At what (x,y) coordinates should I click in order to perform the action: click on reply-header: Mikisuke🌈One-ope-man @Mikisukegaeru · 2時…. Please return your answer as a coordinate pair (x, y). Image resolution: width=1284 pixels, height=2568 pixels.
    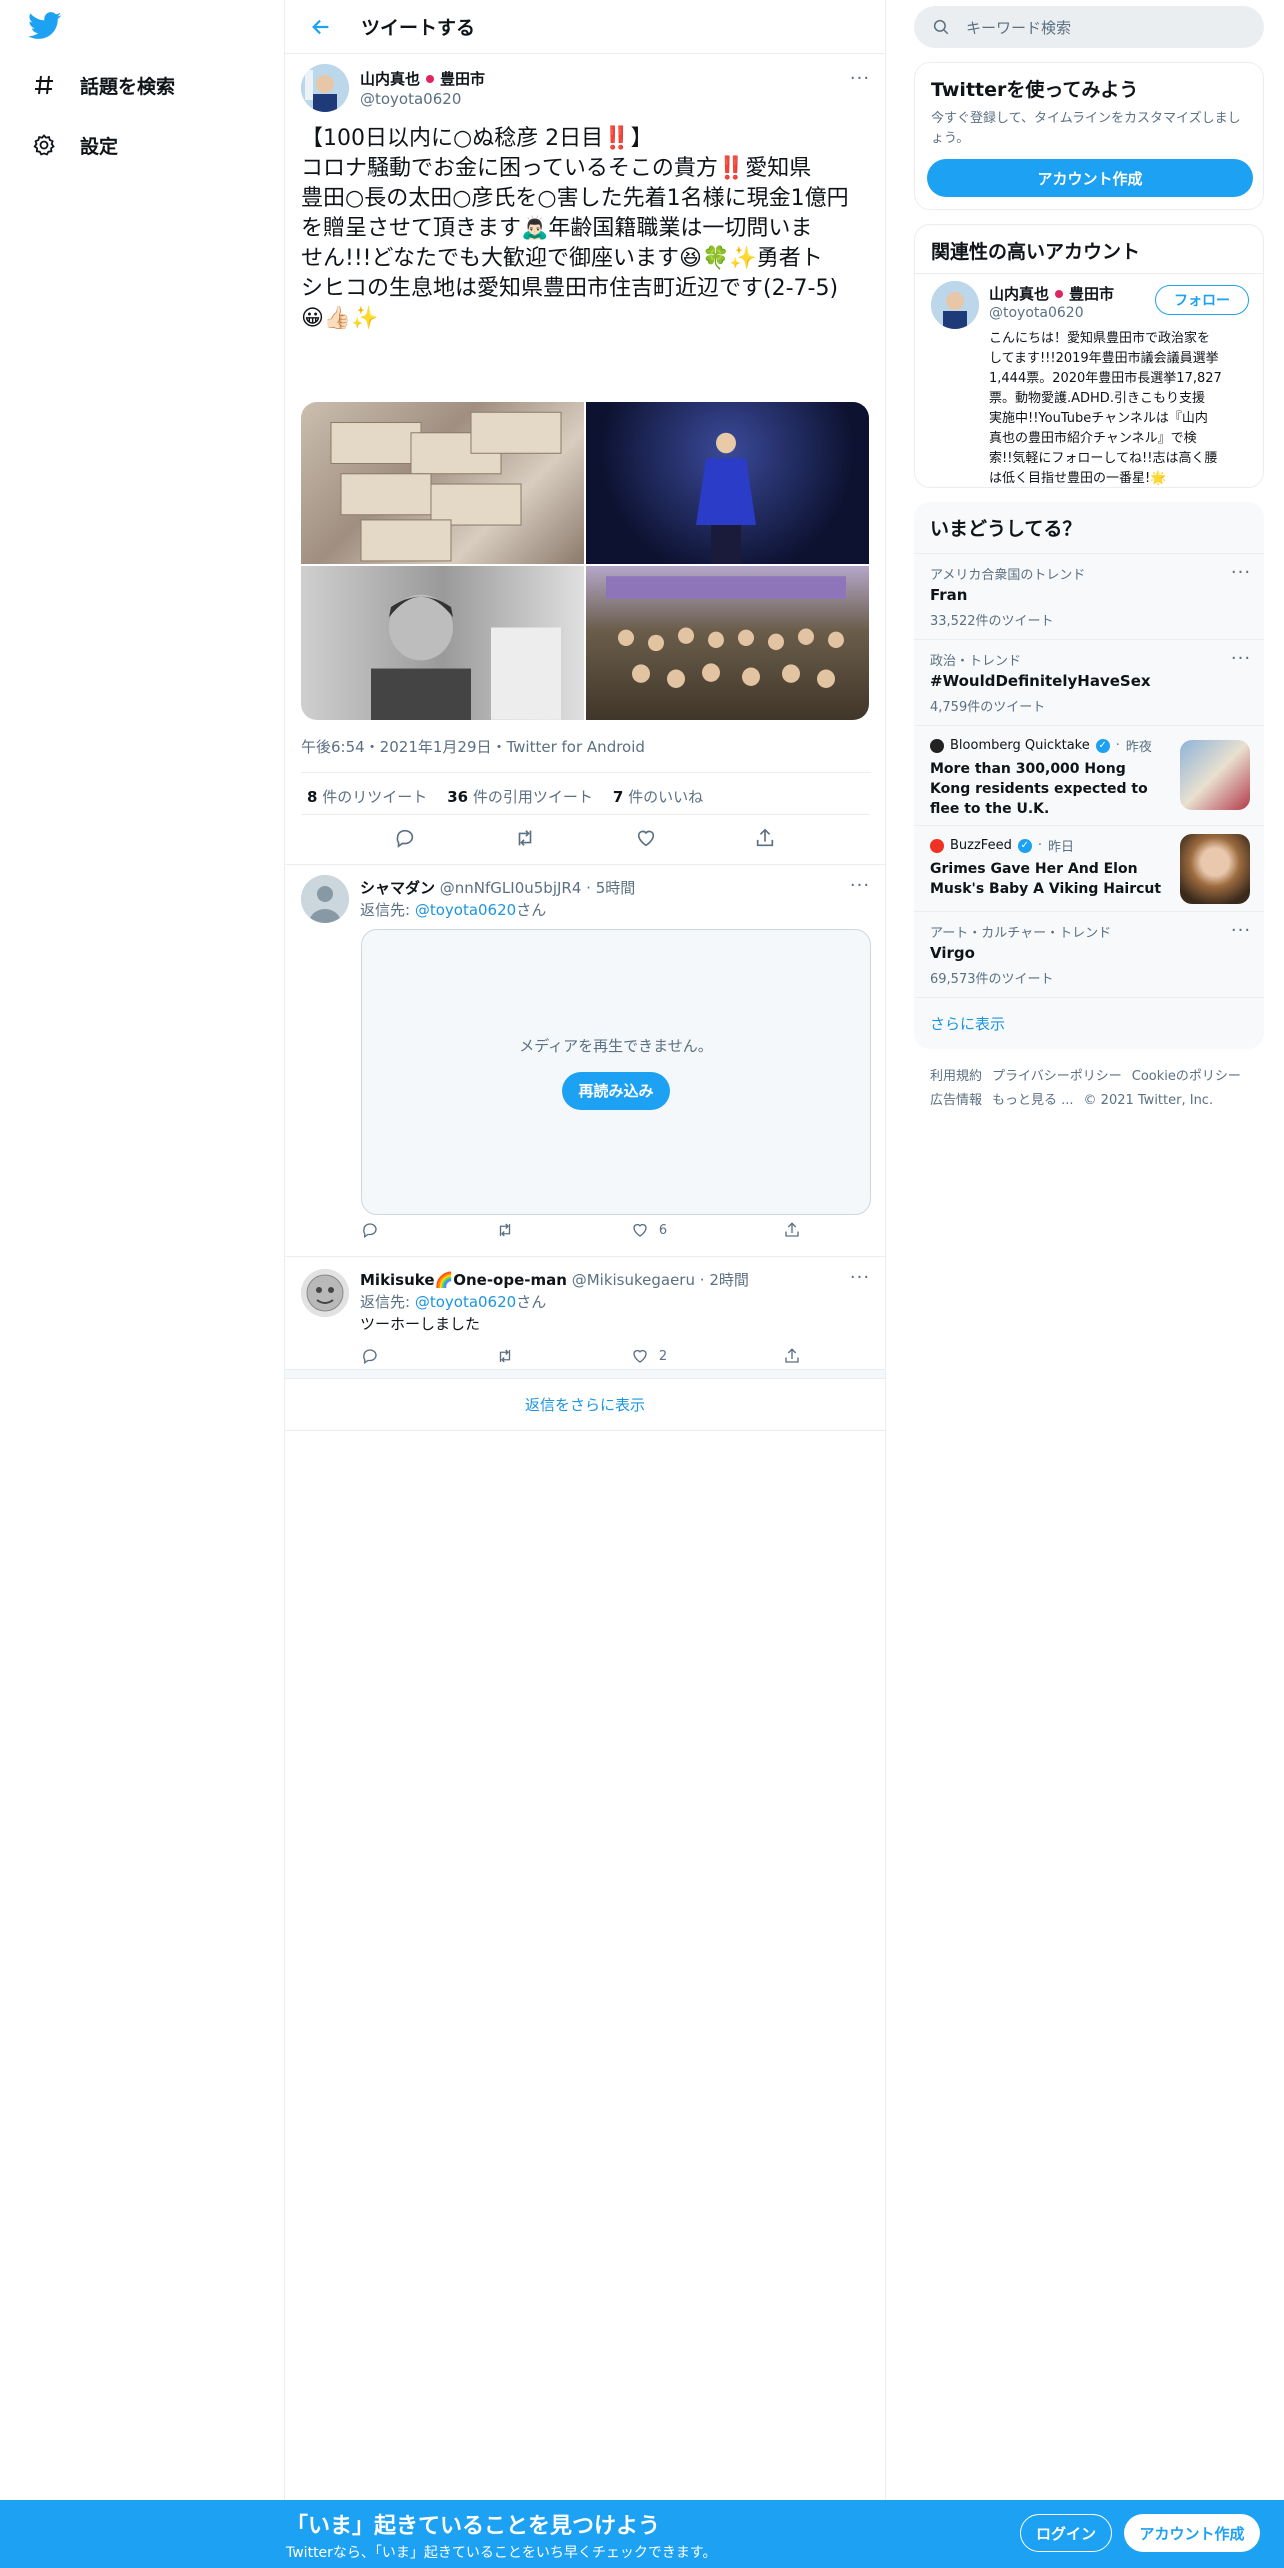
    Looking at the image, I should click on (554, 1280).